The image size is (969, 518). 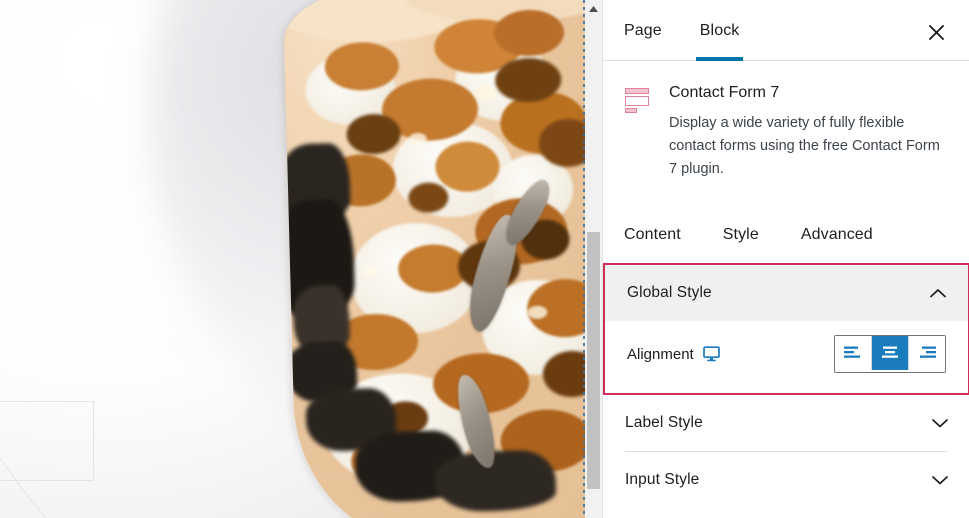 What do you see at coordinates (786, 293) in the screenshot?
I see `panel-global-style-header: Global Style` at bounding box center [786, 293].